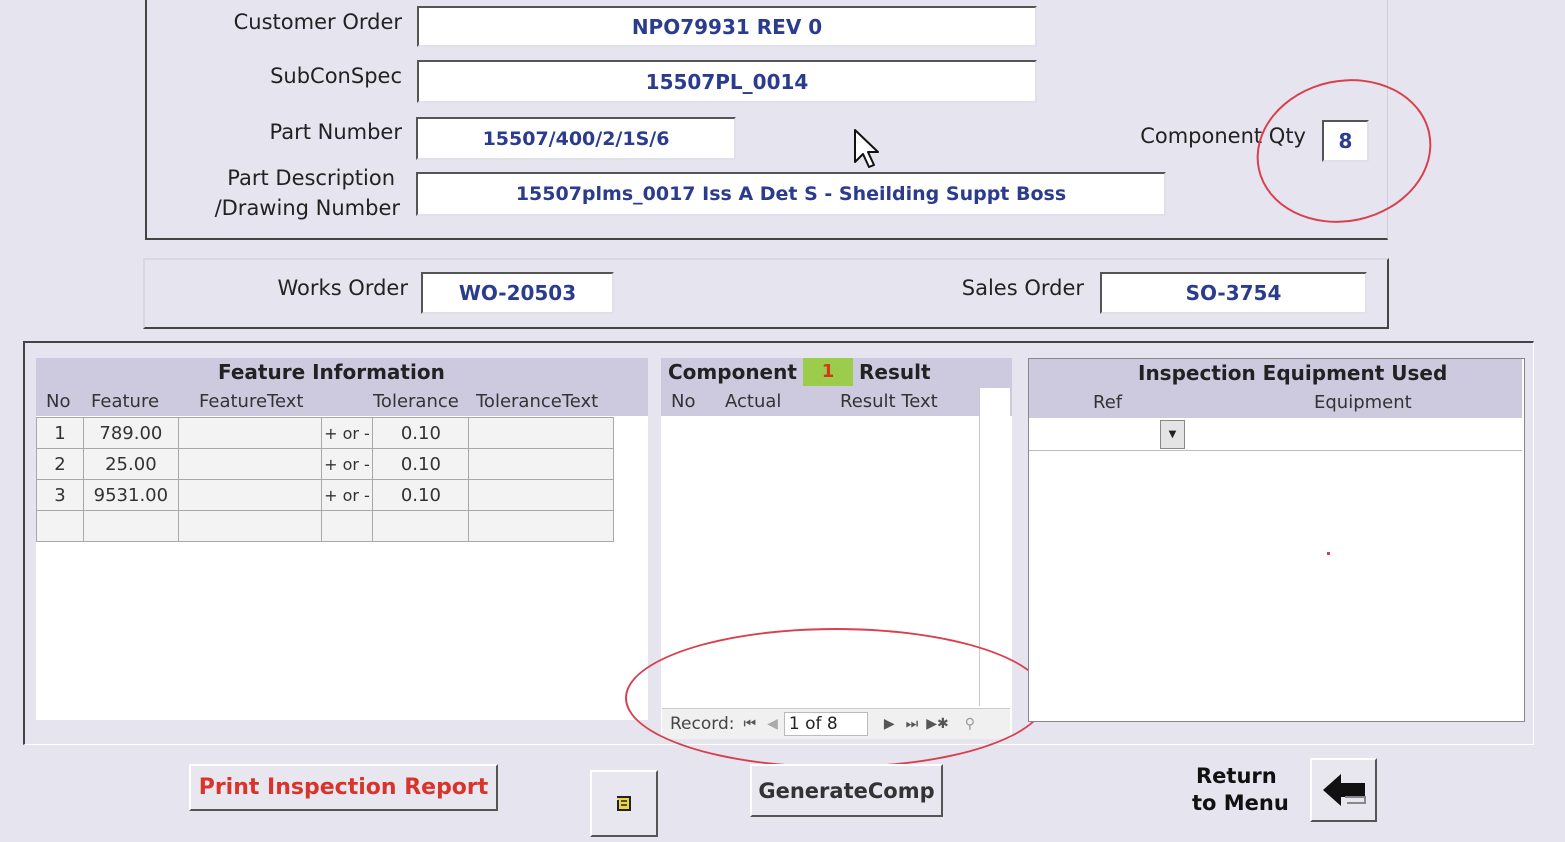 The width and height of the screenshot is (1565, 842). I want to click on works-order-field: WO-20503, so click(517, 293).